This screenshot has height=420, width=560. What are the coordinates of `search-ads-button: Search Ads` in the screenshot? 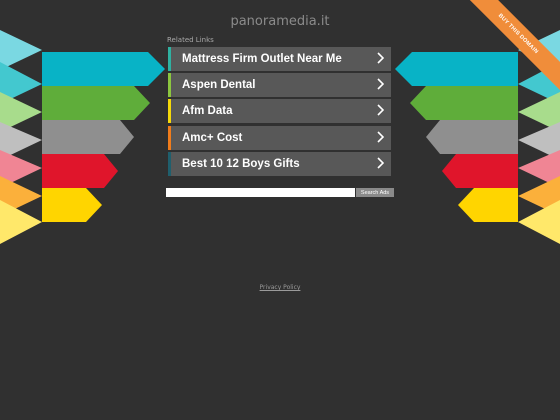 It's located at (375, 192).